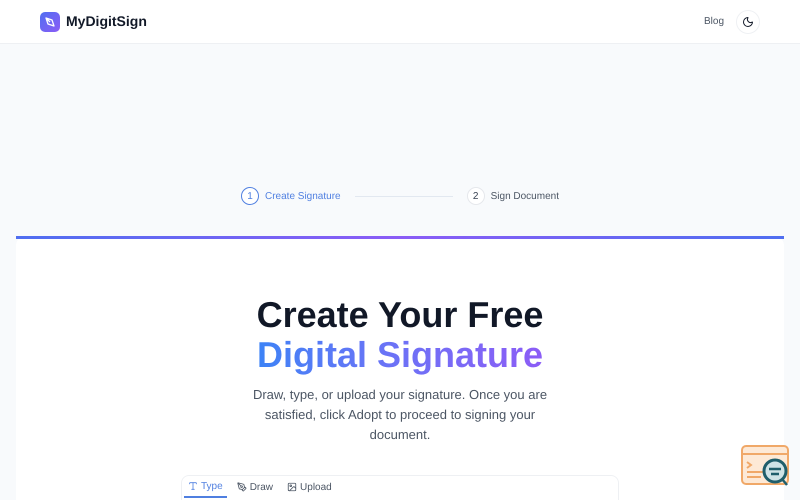  I want to click on hero-description: Draw, type, or upload your signature. Once you are satisfied, click Adopt to proceed to signing your document., so click(400, 415).